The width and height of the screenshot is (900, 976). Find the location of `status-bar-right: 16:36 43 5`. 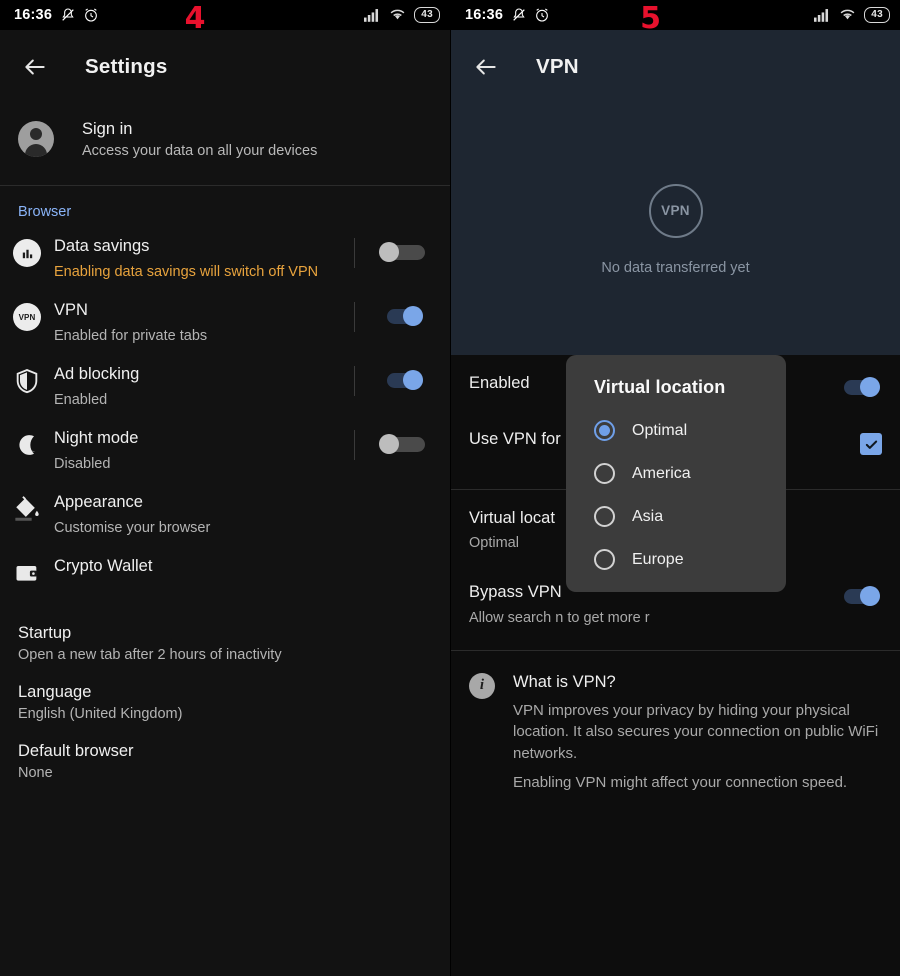

status-bar-right: 16:36 43 5 is located at coordinates (675, 17).